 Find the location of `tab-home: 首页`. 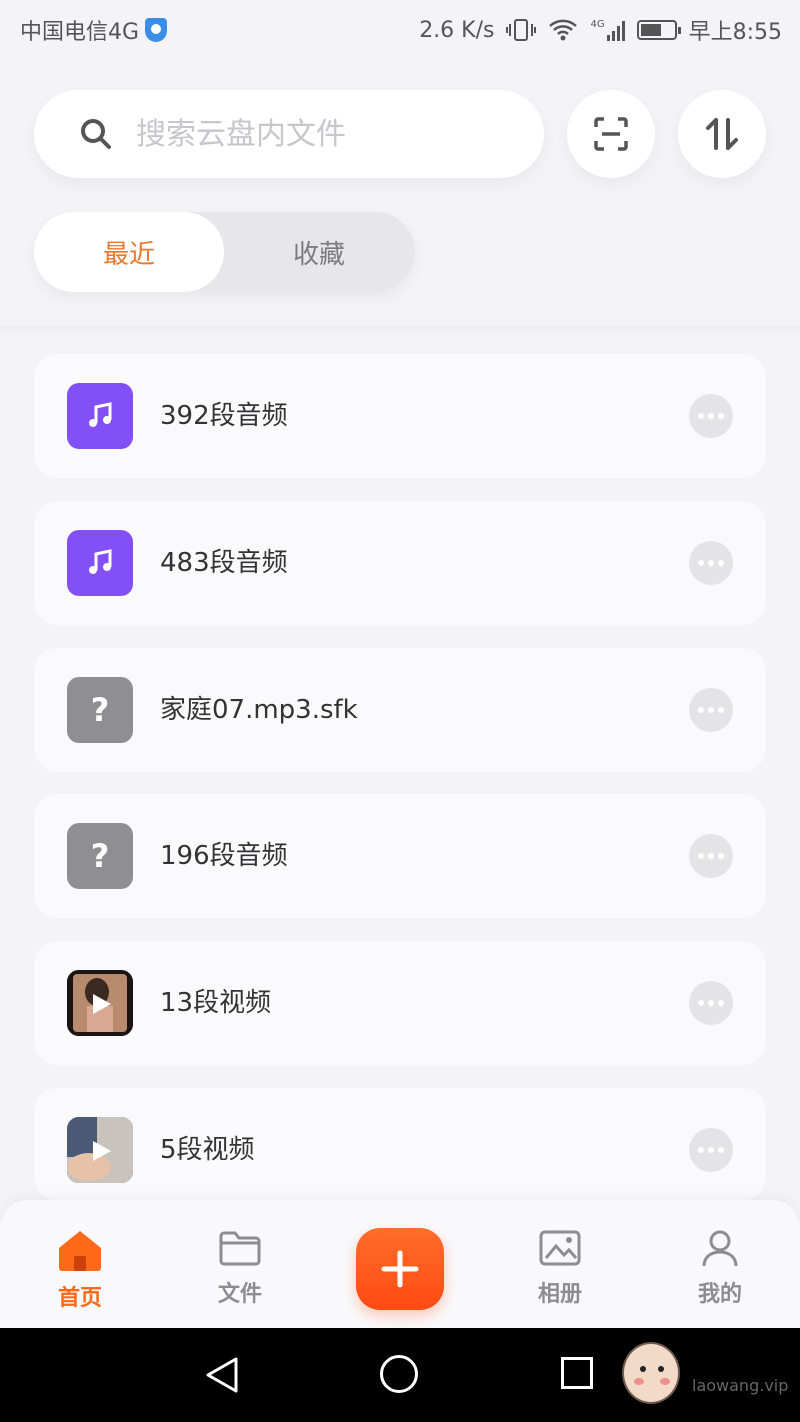

tab-home: 首页 is located at coordinates (80, 1270).